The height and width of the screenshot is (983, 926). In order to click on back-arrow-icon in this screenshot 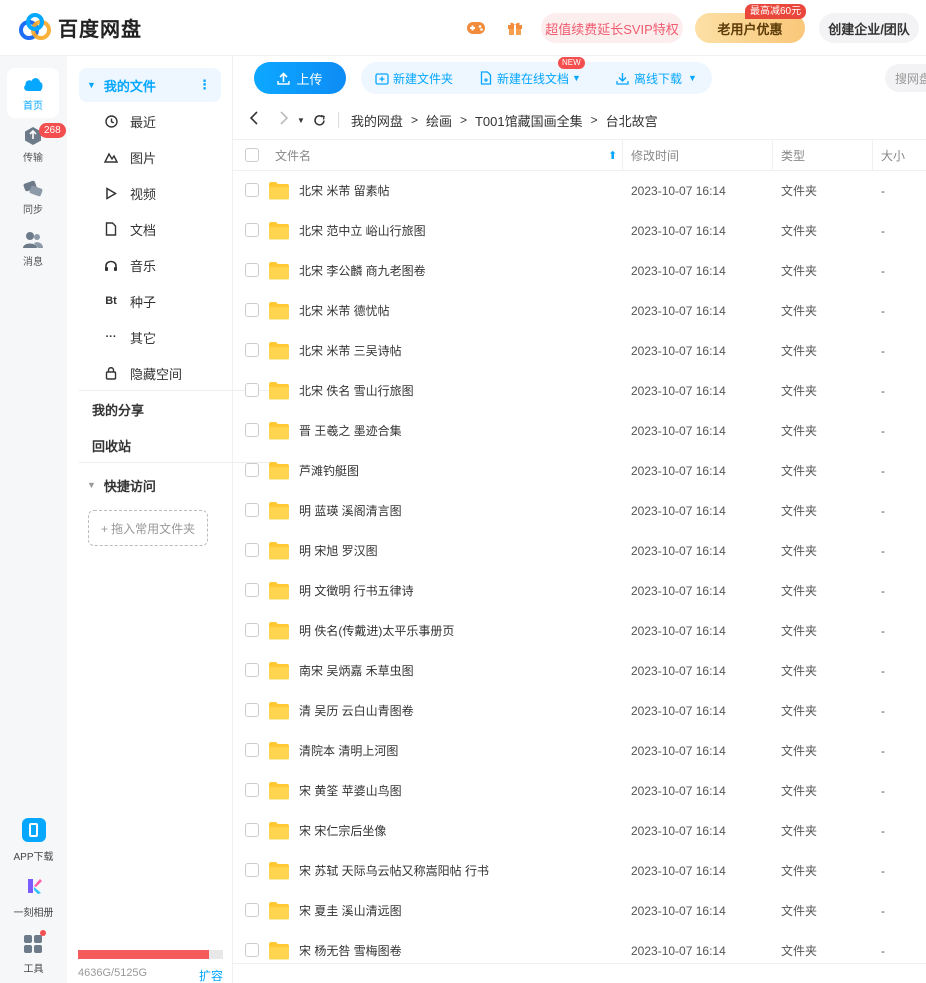, I will do `click(254, 120)`.